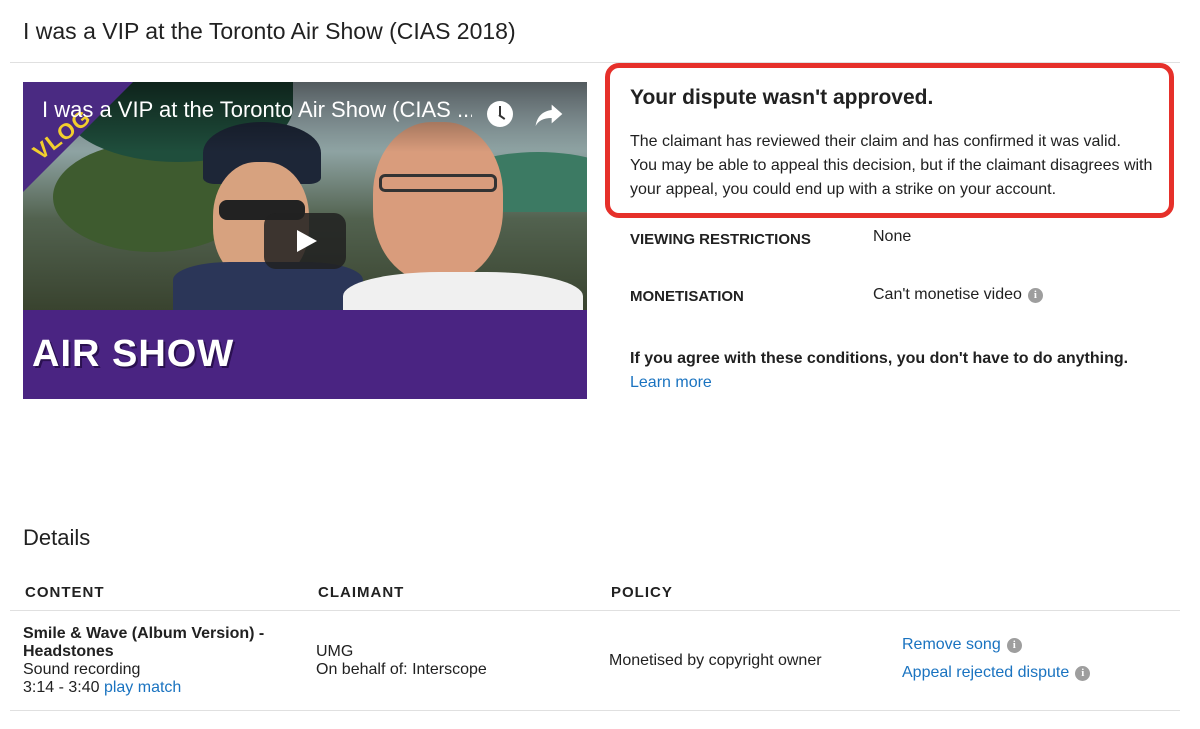  What do you see at coordinates (401, 669) in the screenshot?
I see `claimant-behalf: On behalf of: Interscope` at bounding box center [401, 669].